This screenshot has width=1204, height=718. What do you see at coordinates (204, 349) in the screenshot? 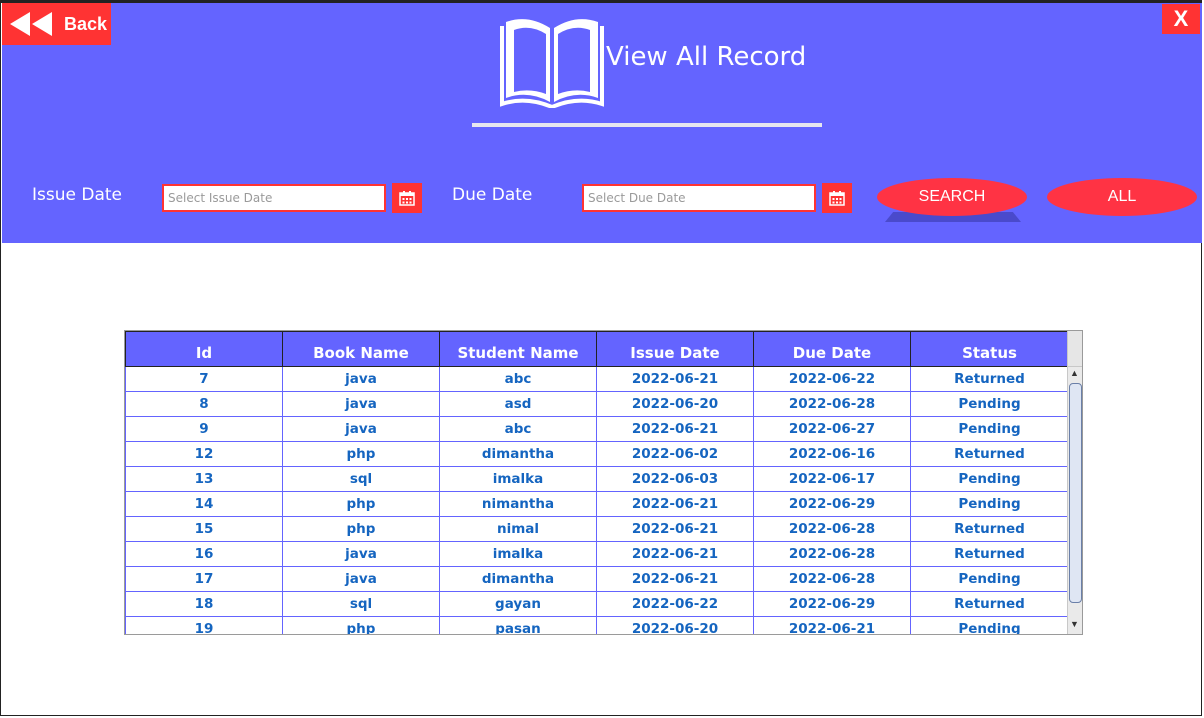
I see `column-header-id: Id` at bounding box center [204, 349].